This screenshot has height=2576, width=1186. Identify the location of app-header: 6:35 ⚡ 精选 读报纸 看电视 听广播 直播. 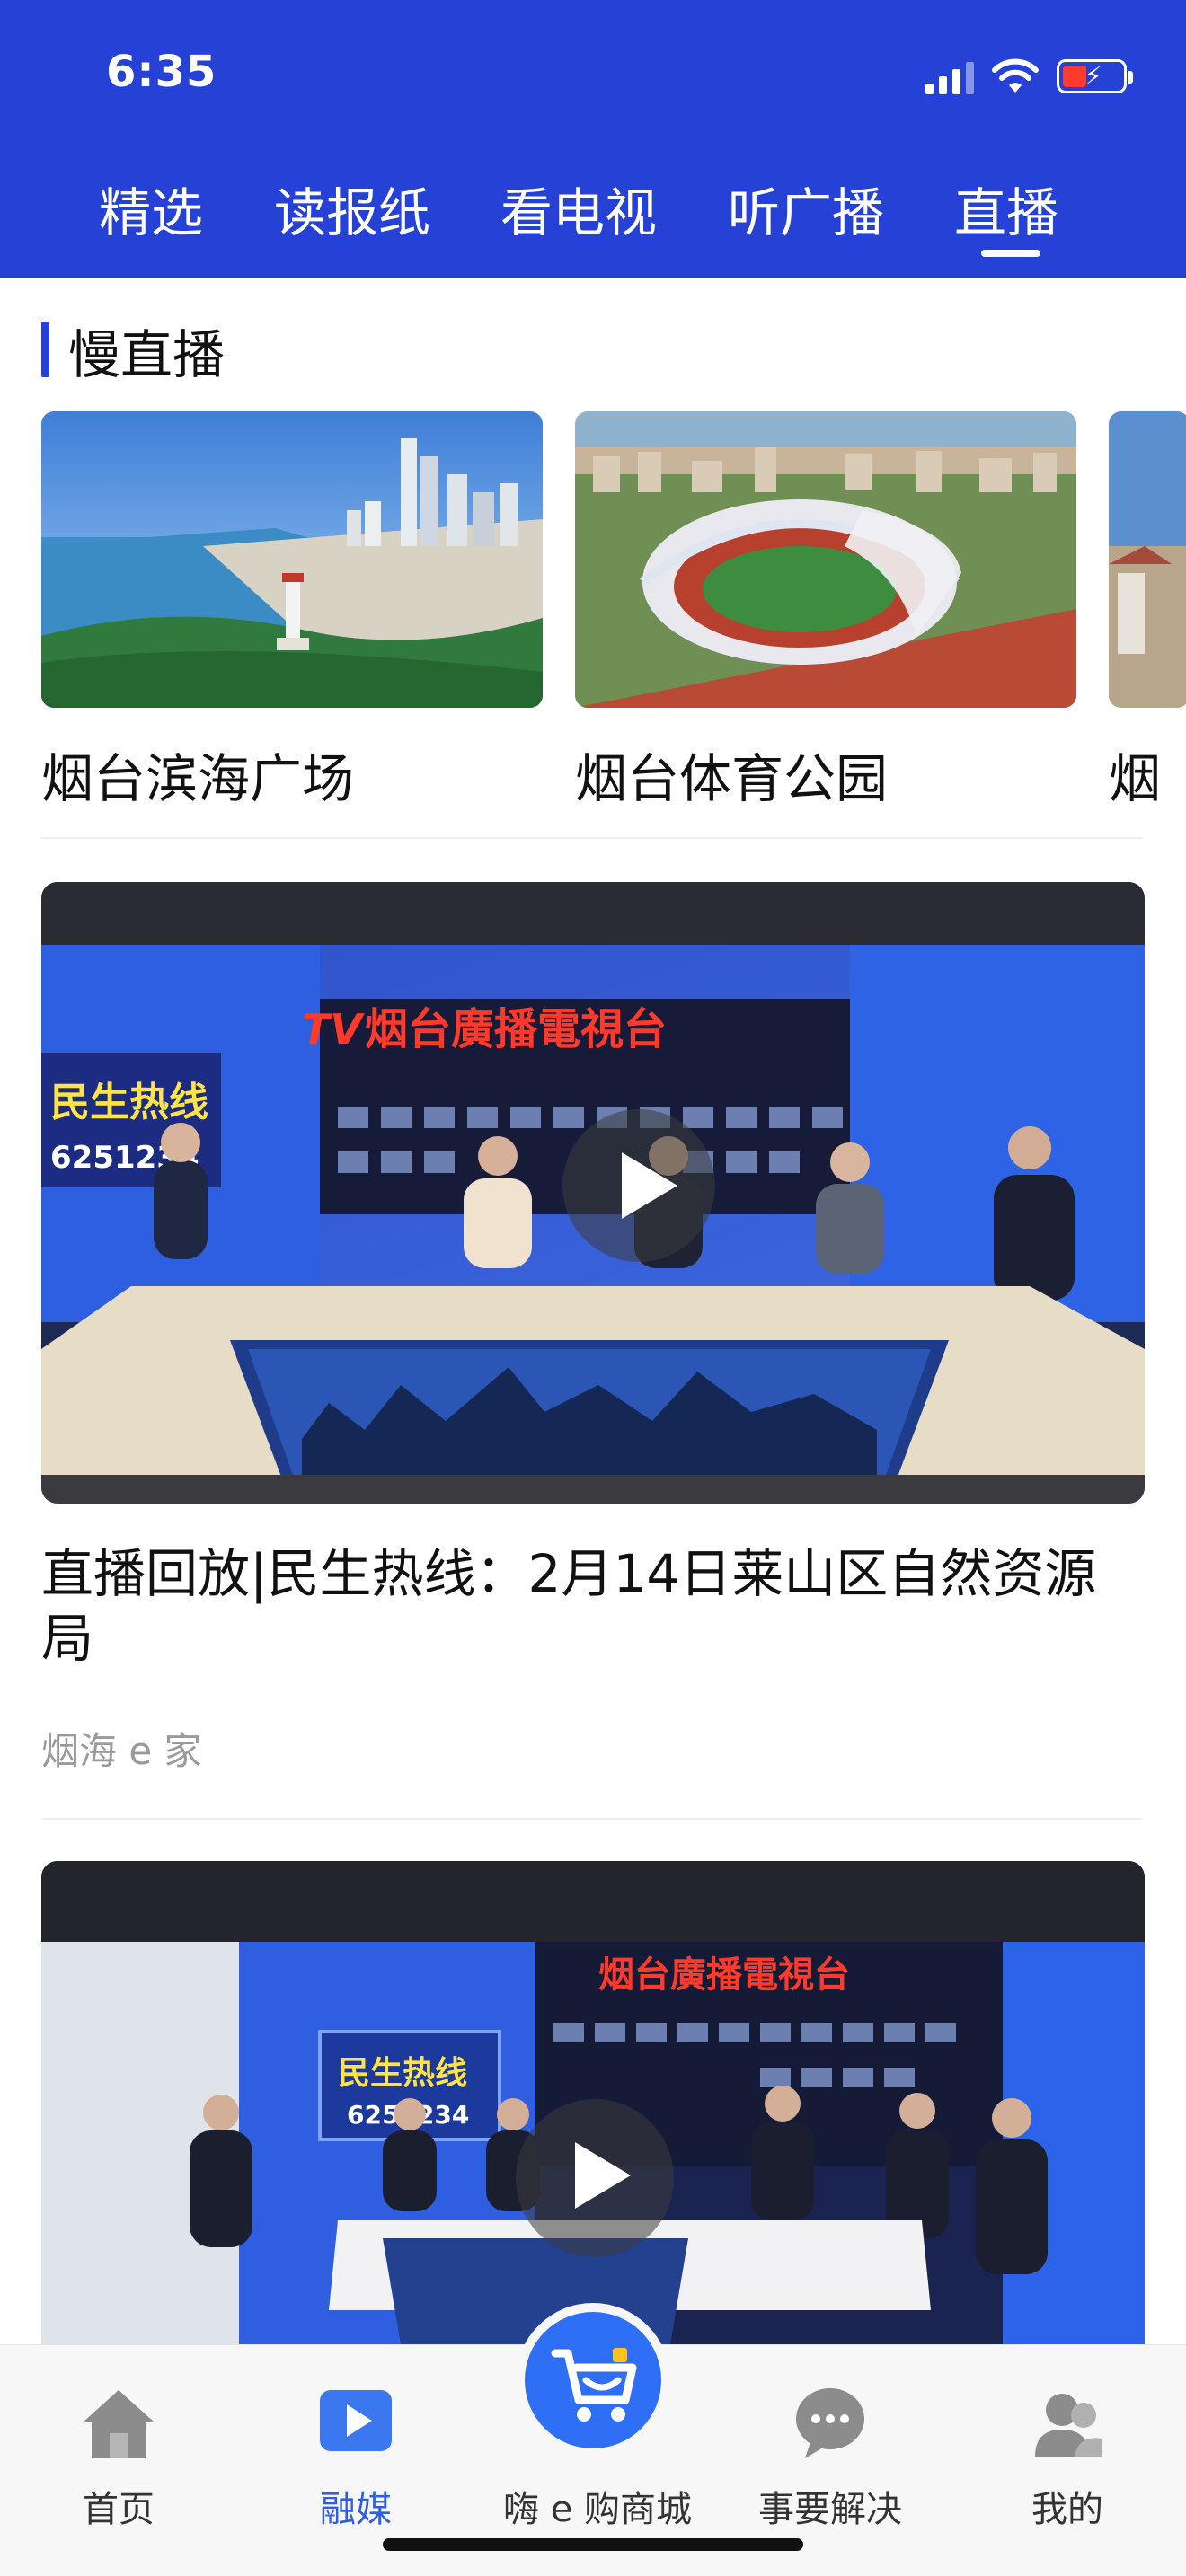
(593, 139).